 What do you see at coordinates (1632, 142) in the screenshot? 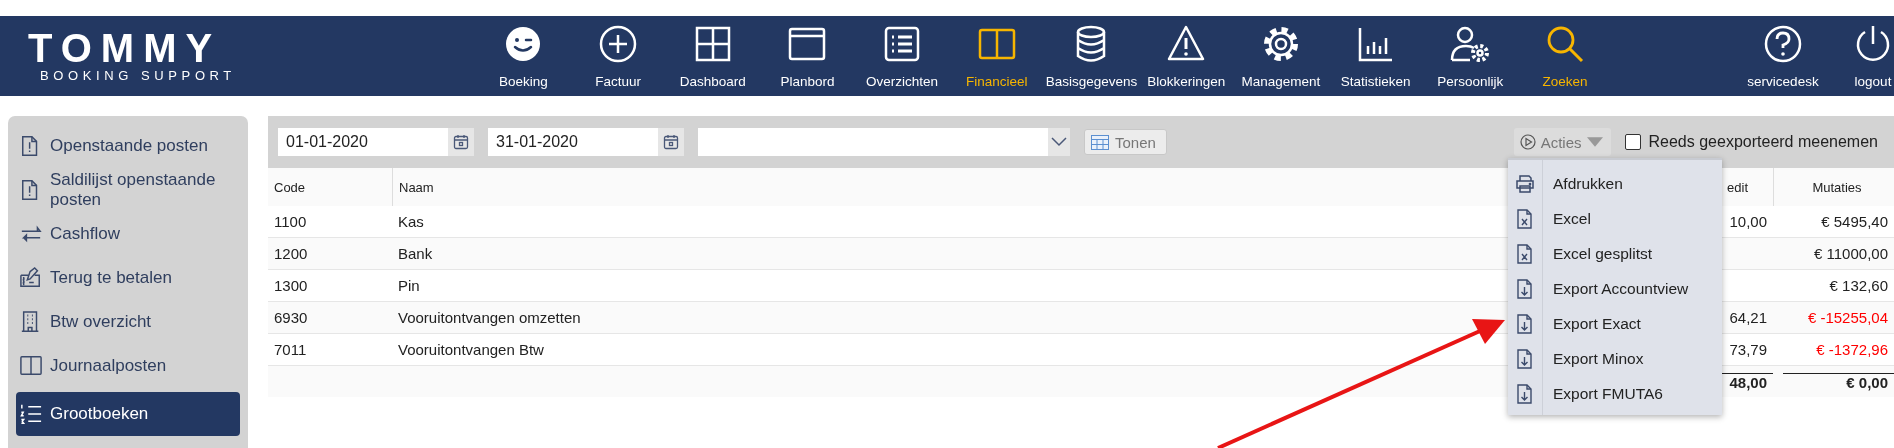
I see `checkbox` at bounding box center [1632, 142].